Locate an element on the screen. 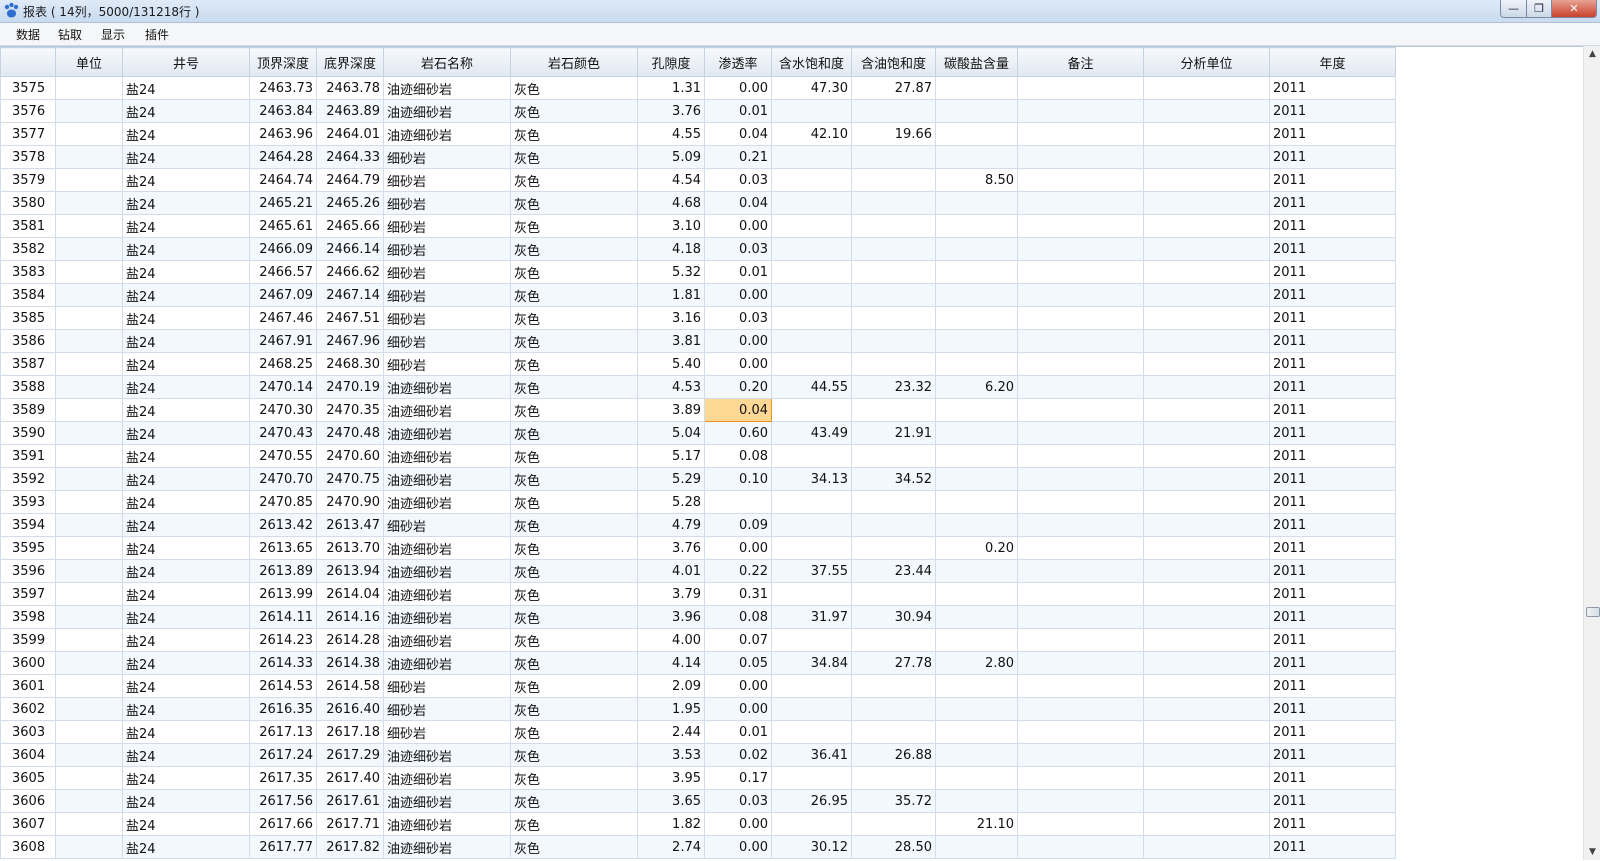 The height and width of the screenshot is (861, 1600). table-row: 3605 盐24 2617.35 2617.40 油迹细砂岩 灰色 3.95 0.17 2011 is located at coordinates (698, 778).